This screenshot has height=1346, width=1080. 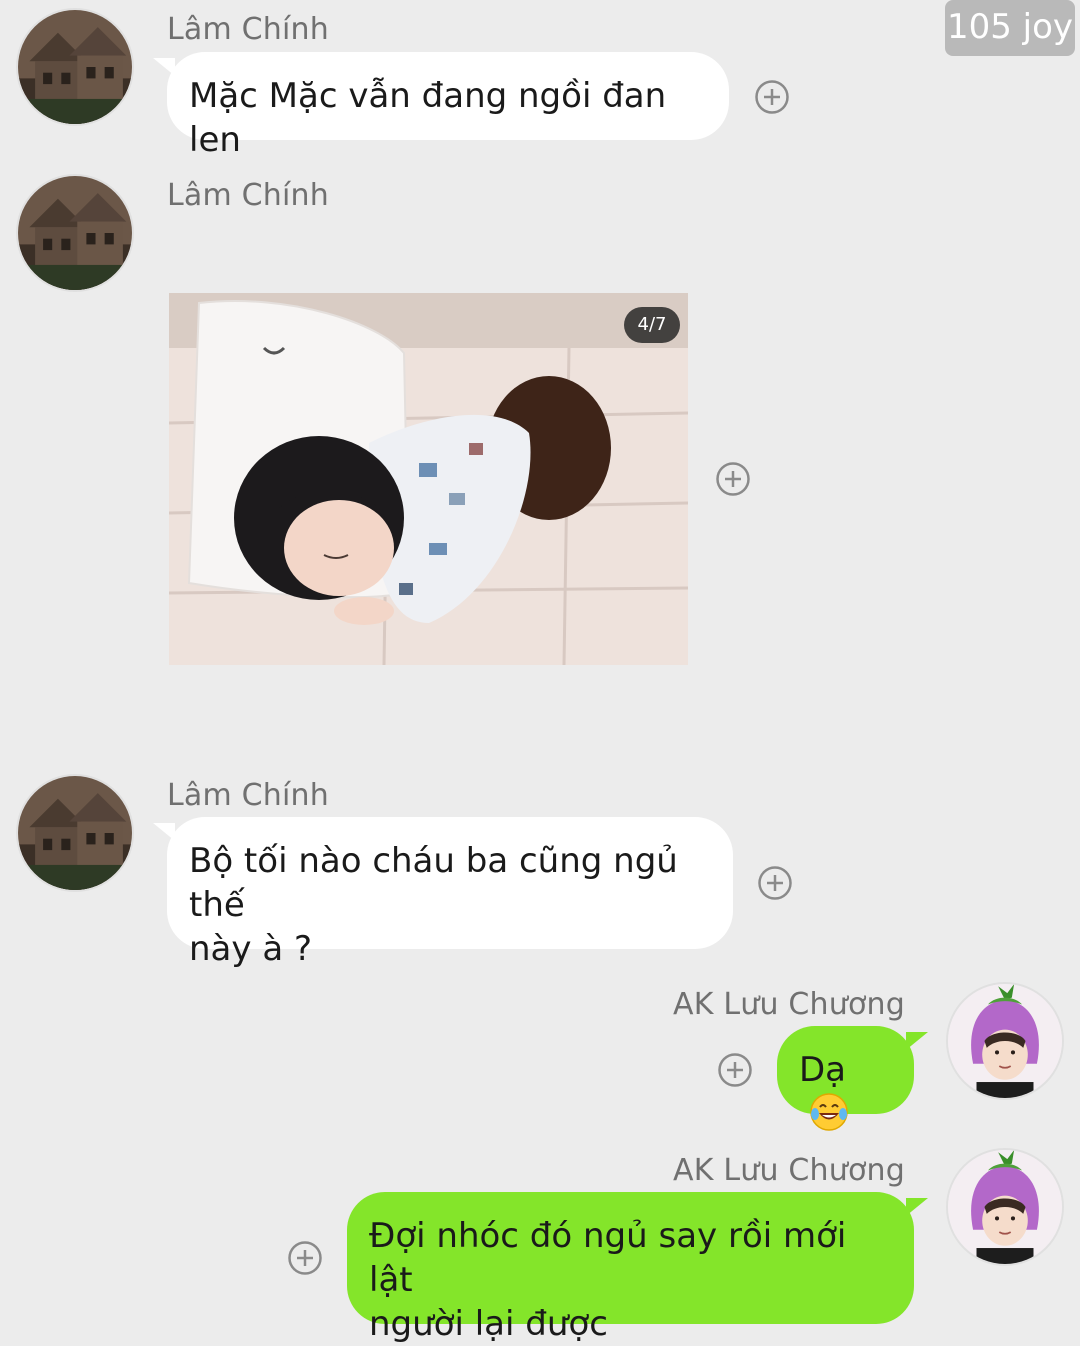 I want to click on message-bubble: Dạ, so click(x=852, y=1078).